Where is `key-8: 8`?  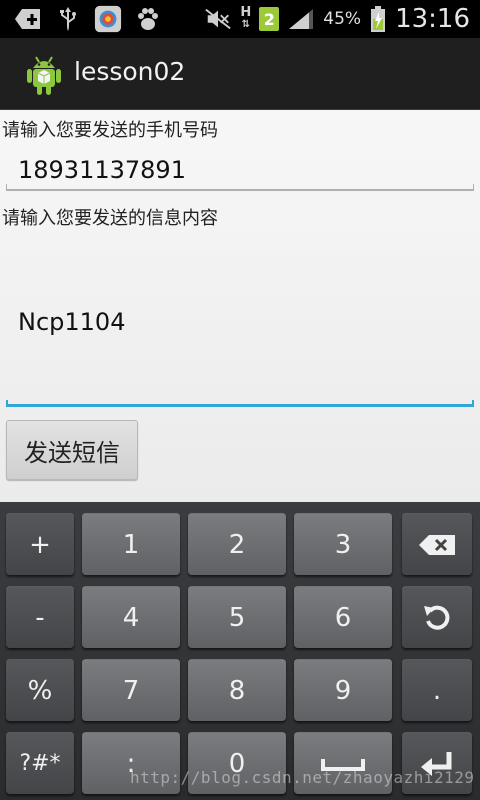 key-8: 8 is located at coordinates (237, 690).